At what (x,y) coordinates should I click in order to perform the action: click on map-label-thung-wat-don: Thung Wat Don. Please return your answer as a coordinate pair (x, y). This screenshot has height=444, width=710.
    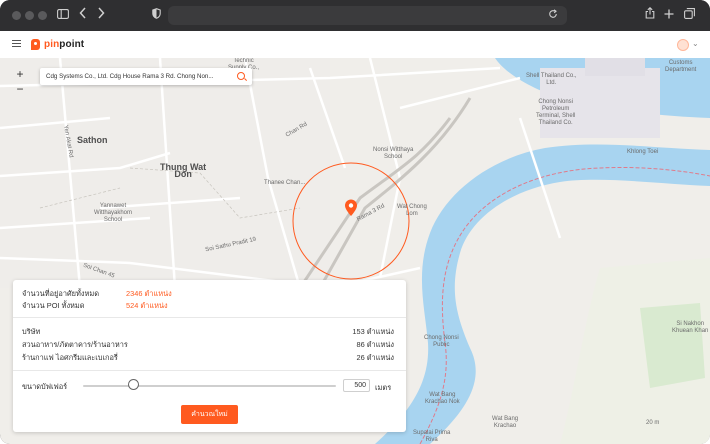
    Looking at the image, I should click on (183, 170).